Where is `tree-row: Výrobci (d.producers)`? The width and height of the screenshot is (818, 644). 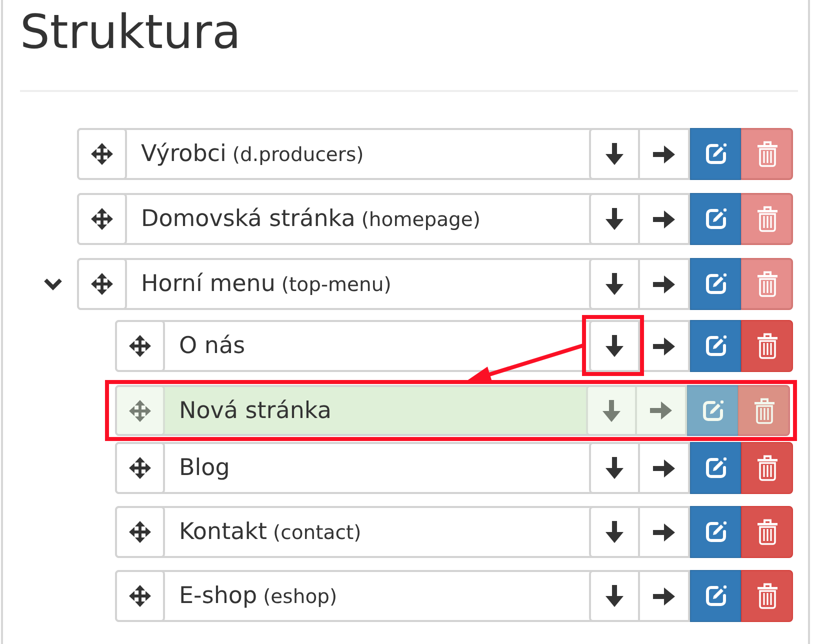
tree-row: Výrobci (d.producers) is located at coordinates (435, 154).